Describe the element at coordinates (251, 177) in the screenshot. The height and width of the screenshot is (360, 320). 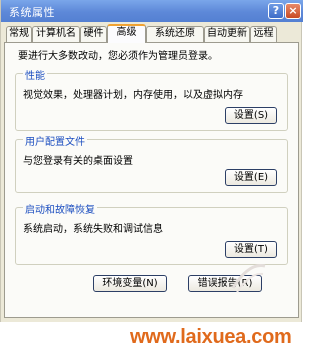
I see `user-profiles-settings-button: 设置(E)` at that location.